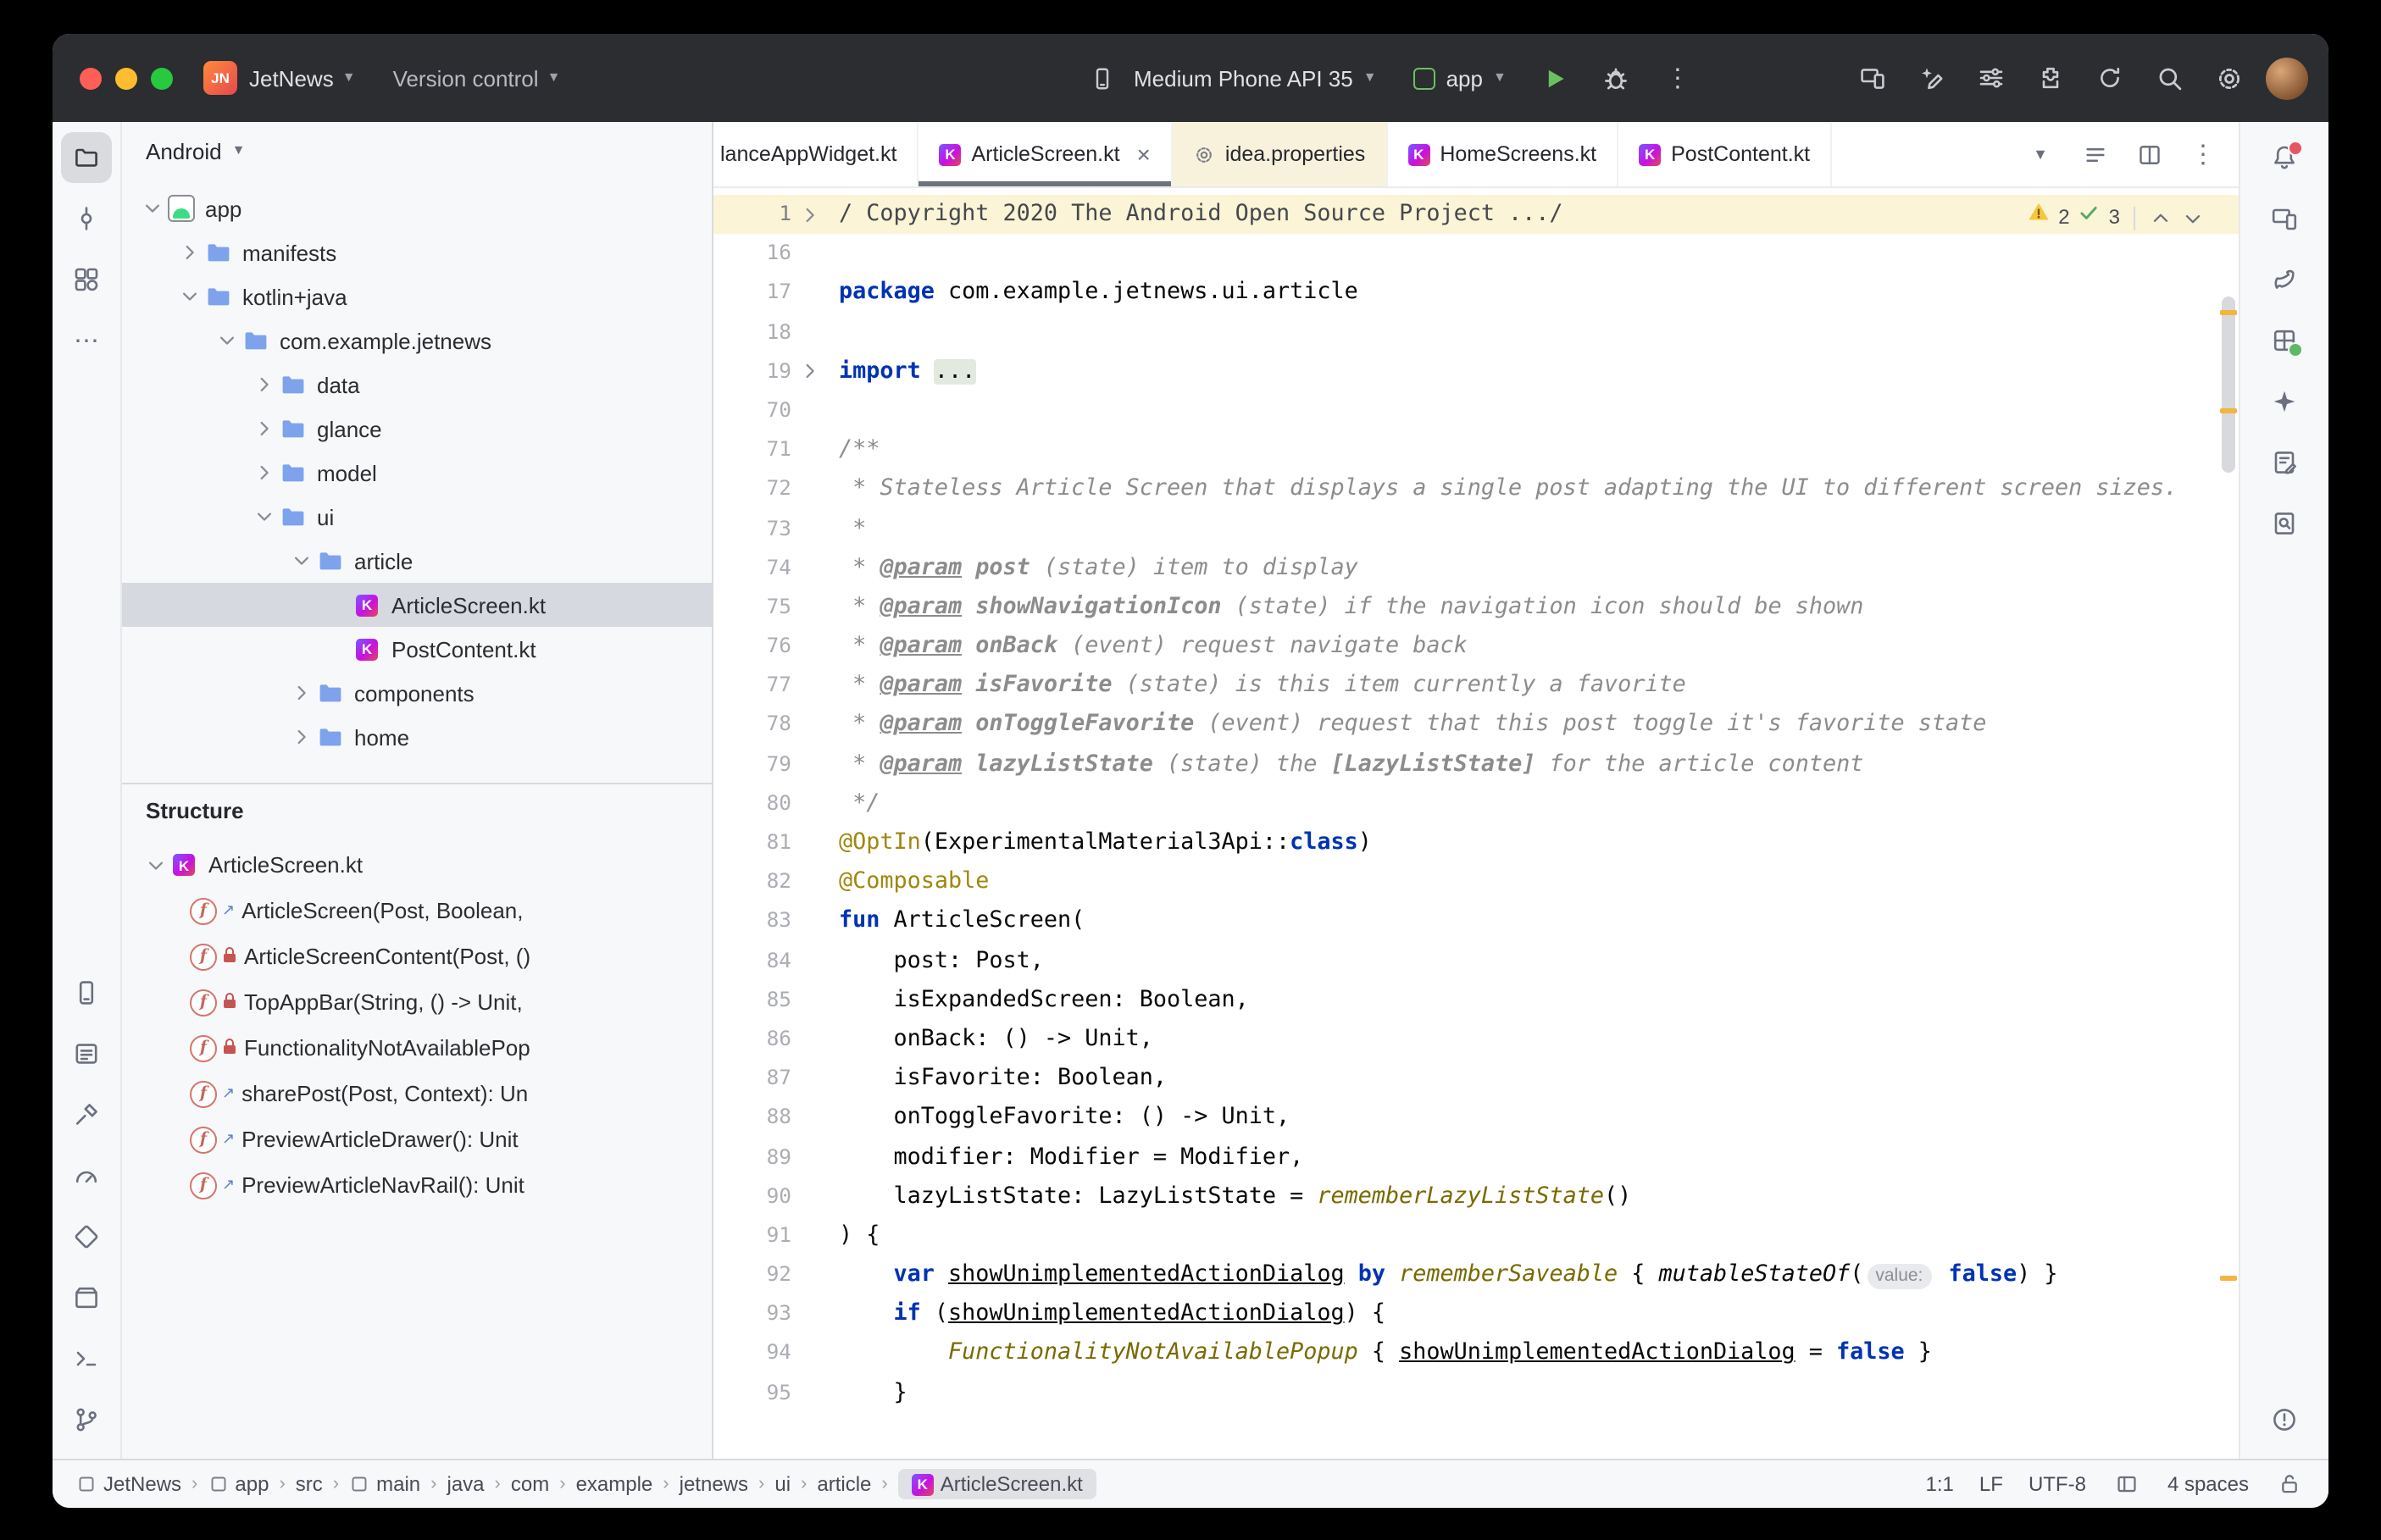 The image size is (2381, 1540). Describe the element at coordinates (238, 1484) in the screenshot. I see `breadcrumb-app: app` at that location.